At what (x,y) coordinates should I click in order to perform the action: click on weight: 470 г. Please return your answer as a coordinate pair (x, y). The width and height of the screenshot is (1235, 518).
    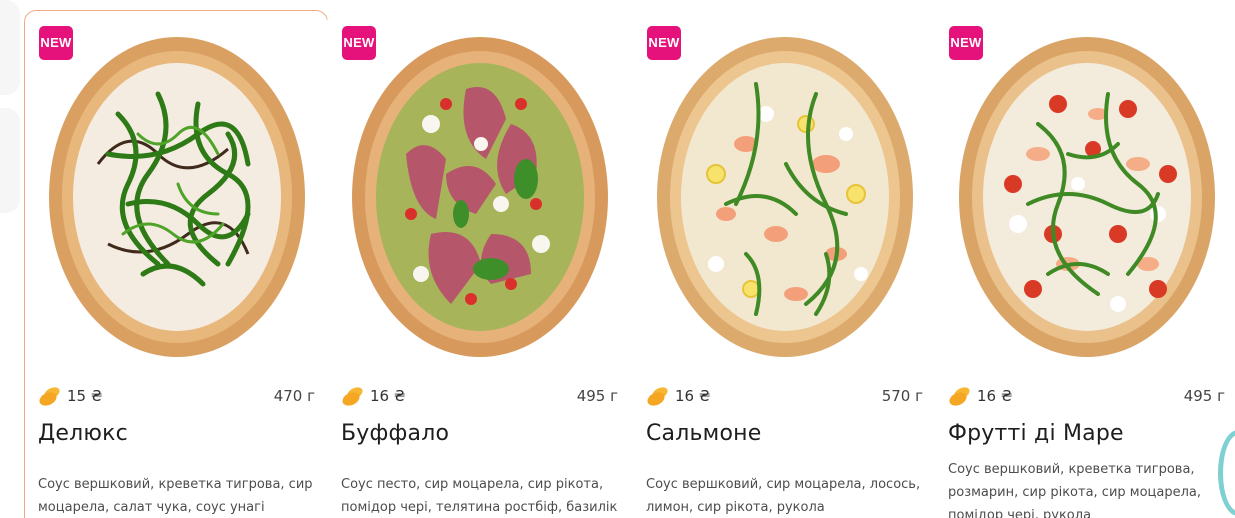
    Looking at the image, I should click on (294, 396).